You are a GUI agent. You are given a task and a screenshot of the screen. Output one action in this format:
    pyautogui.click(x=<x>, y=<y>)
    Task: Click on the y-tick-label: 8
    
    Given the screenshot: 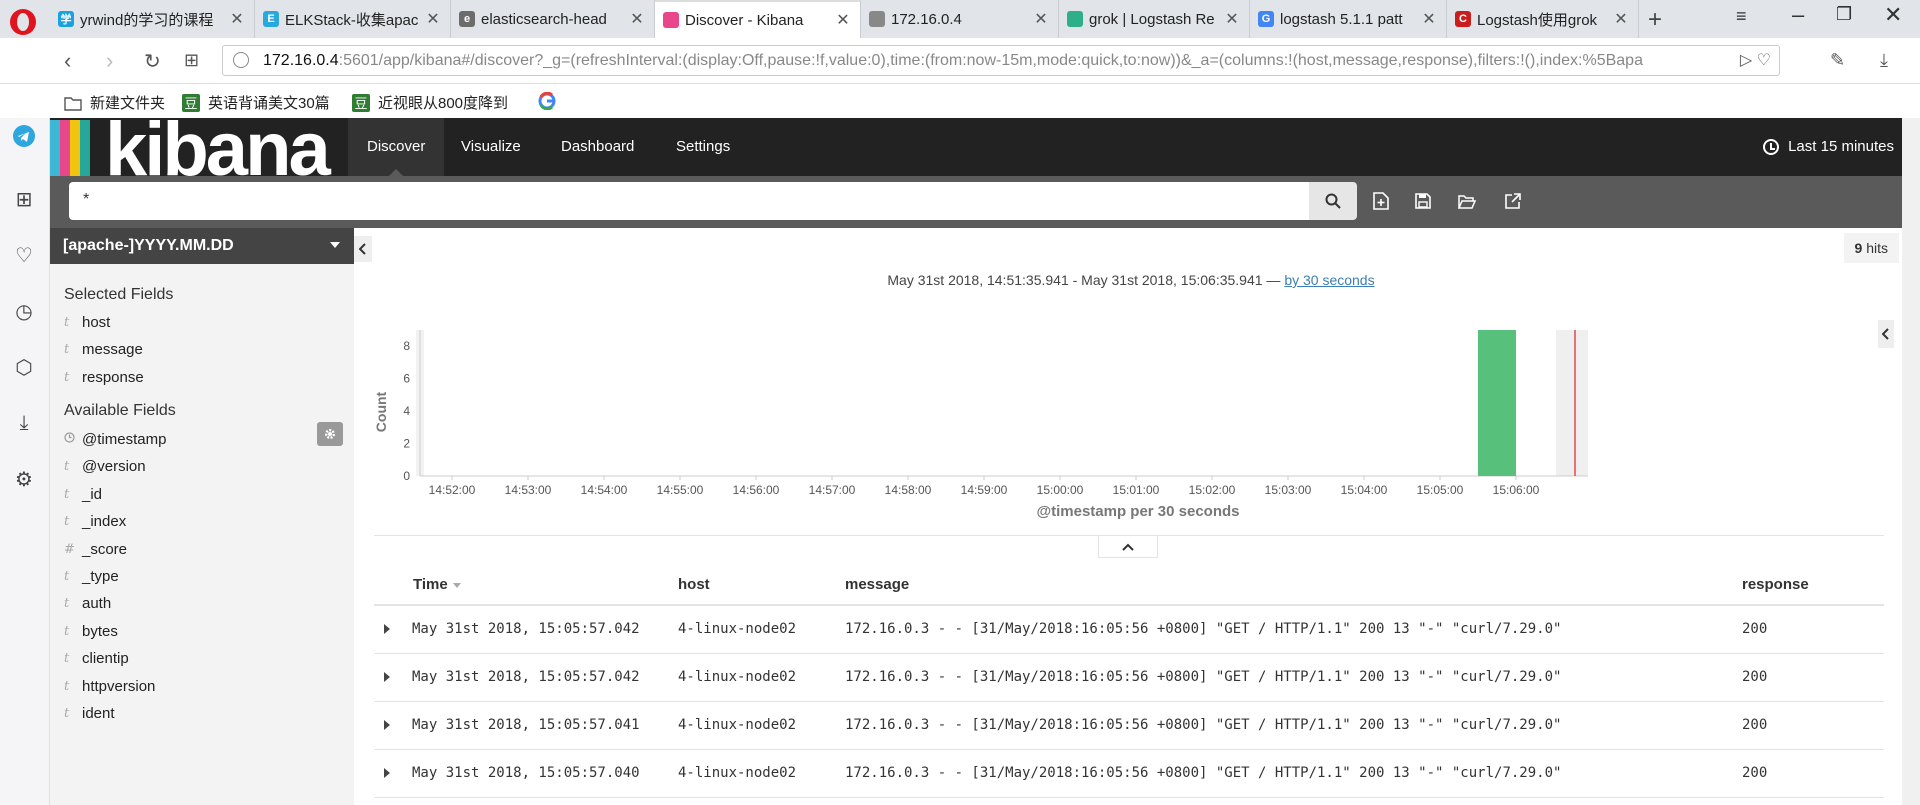 What is the action you would take?
    pyautogui.click(x=406, y=346)
    